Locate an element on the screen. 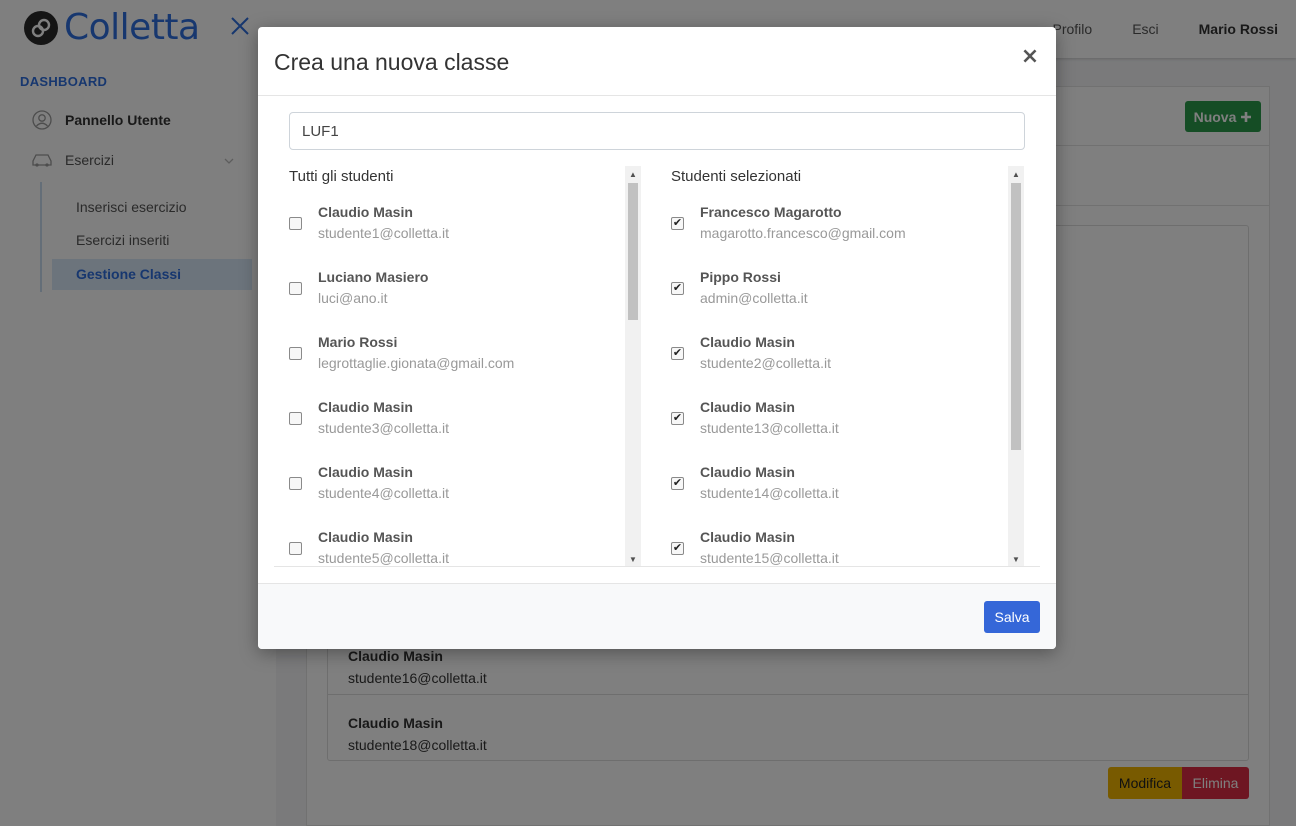 This screenshot has height=826, width=1296. list-item: Claudio Masin studente1@colletta.it is located at coordinates (449, 236).